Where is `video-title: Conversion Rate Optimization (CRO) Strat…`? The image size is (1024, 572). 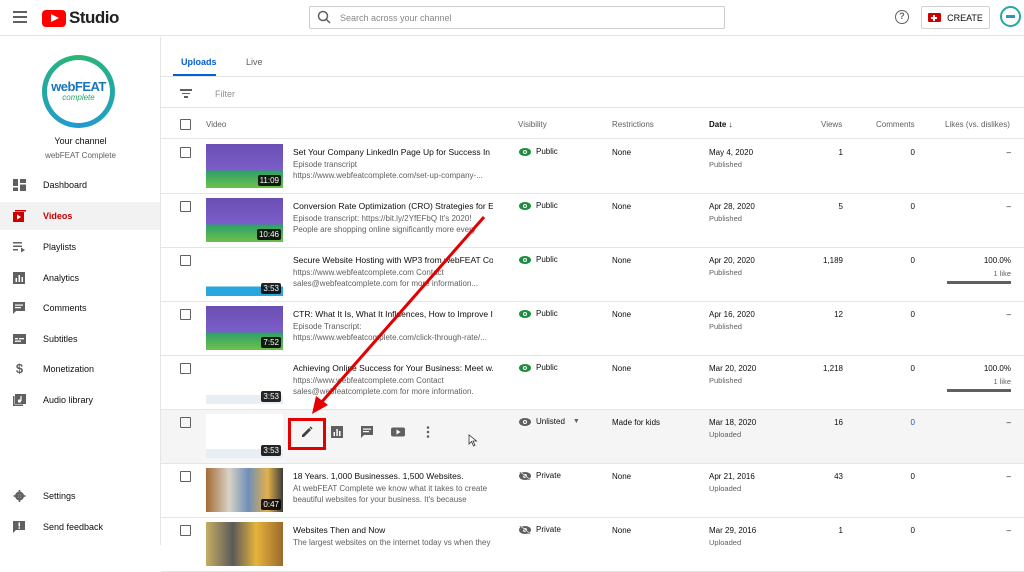 video-title: Conversion Rate Optimization (CRO) Strat… is located at coordinates (393, 206).